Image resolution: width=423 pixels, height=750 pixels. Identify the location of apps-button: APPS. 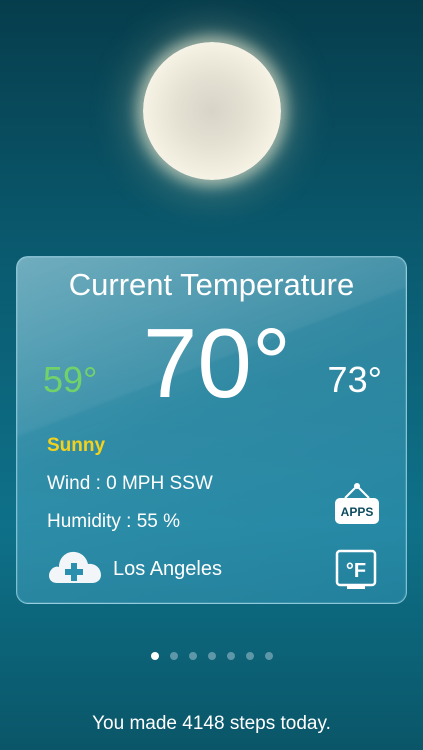
(357, 506).